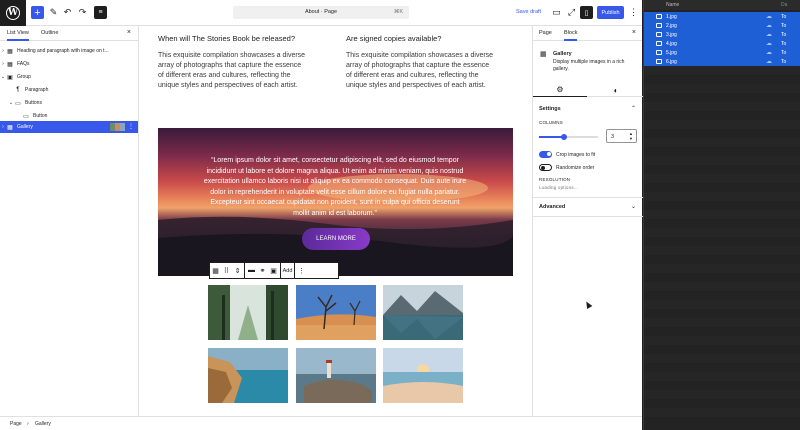 The image size is (800, 430). Describe the element at coordinates (336, 239) in the screenshot. I see `learn-more-button: LEARN MORE` at that location.